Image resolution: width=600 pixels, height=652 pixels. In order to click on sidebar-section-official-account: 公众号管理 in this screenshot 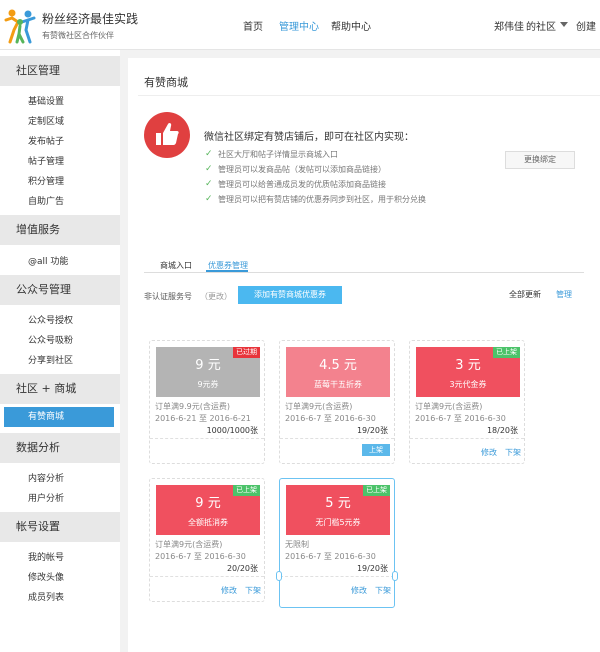, I will do `click(60, 290)`.